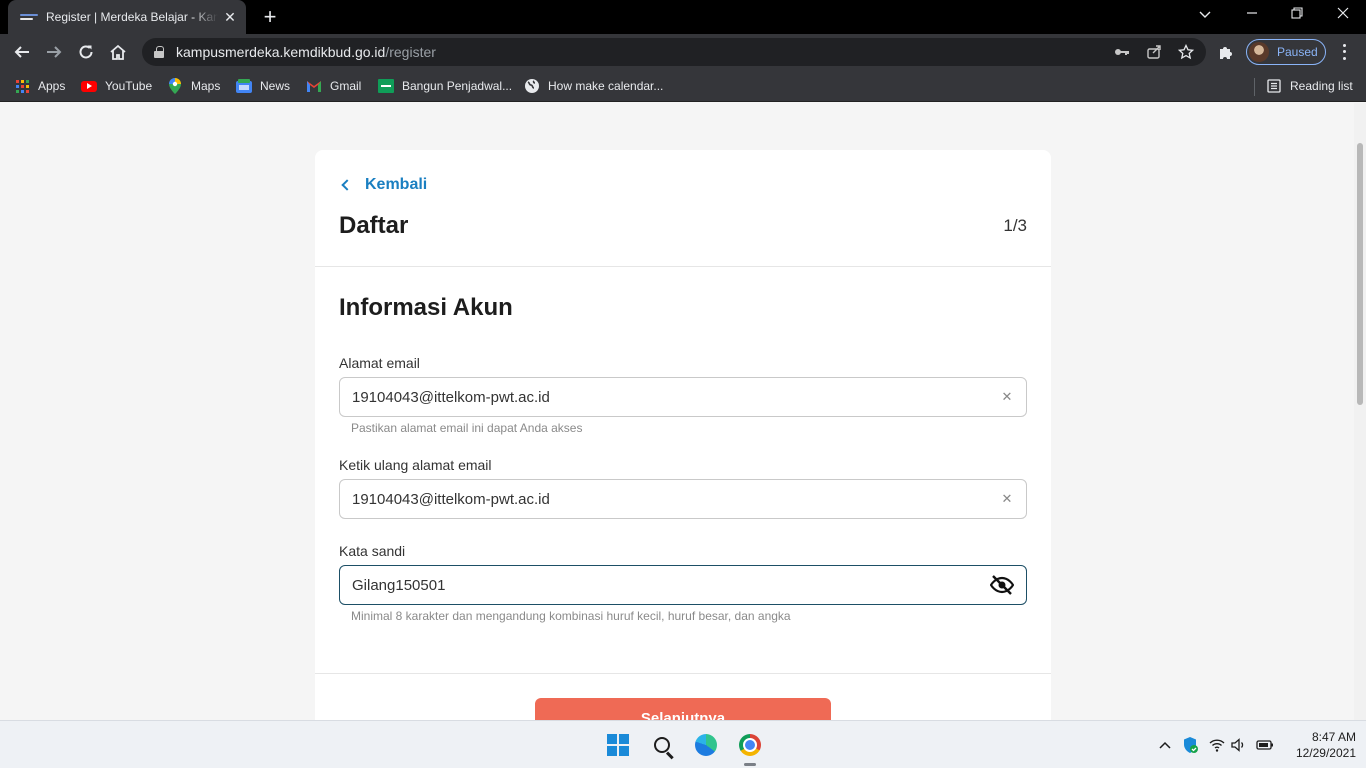 Image resolution: width=1366 pixels, height=768 pixels. What do you see at coordinates (386, 86) in the screenshot?
I see `sheets-icon` at bounding box center [386, 86].